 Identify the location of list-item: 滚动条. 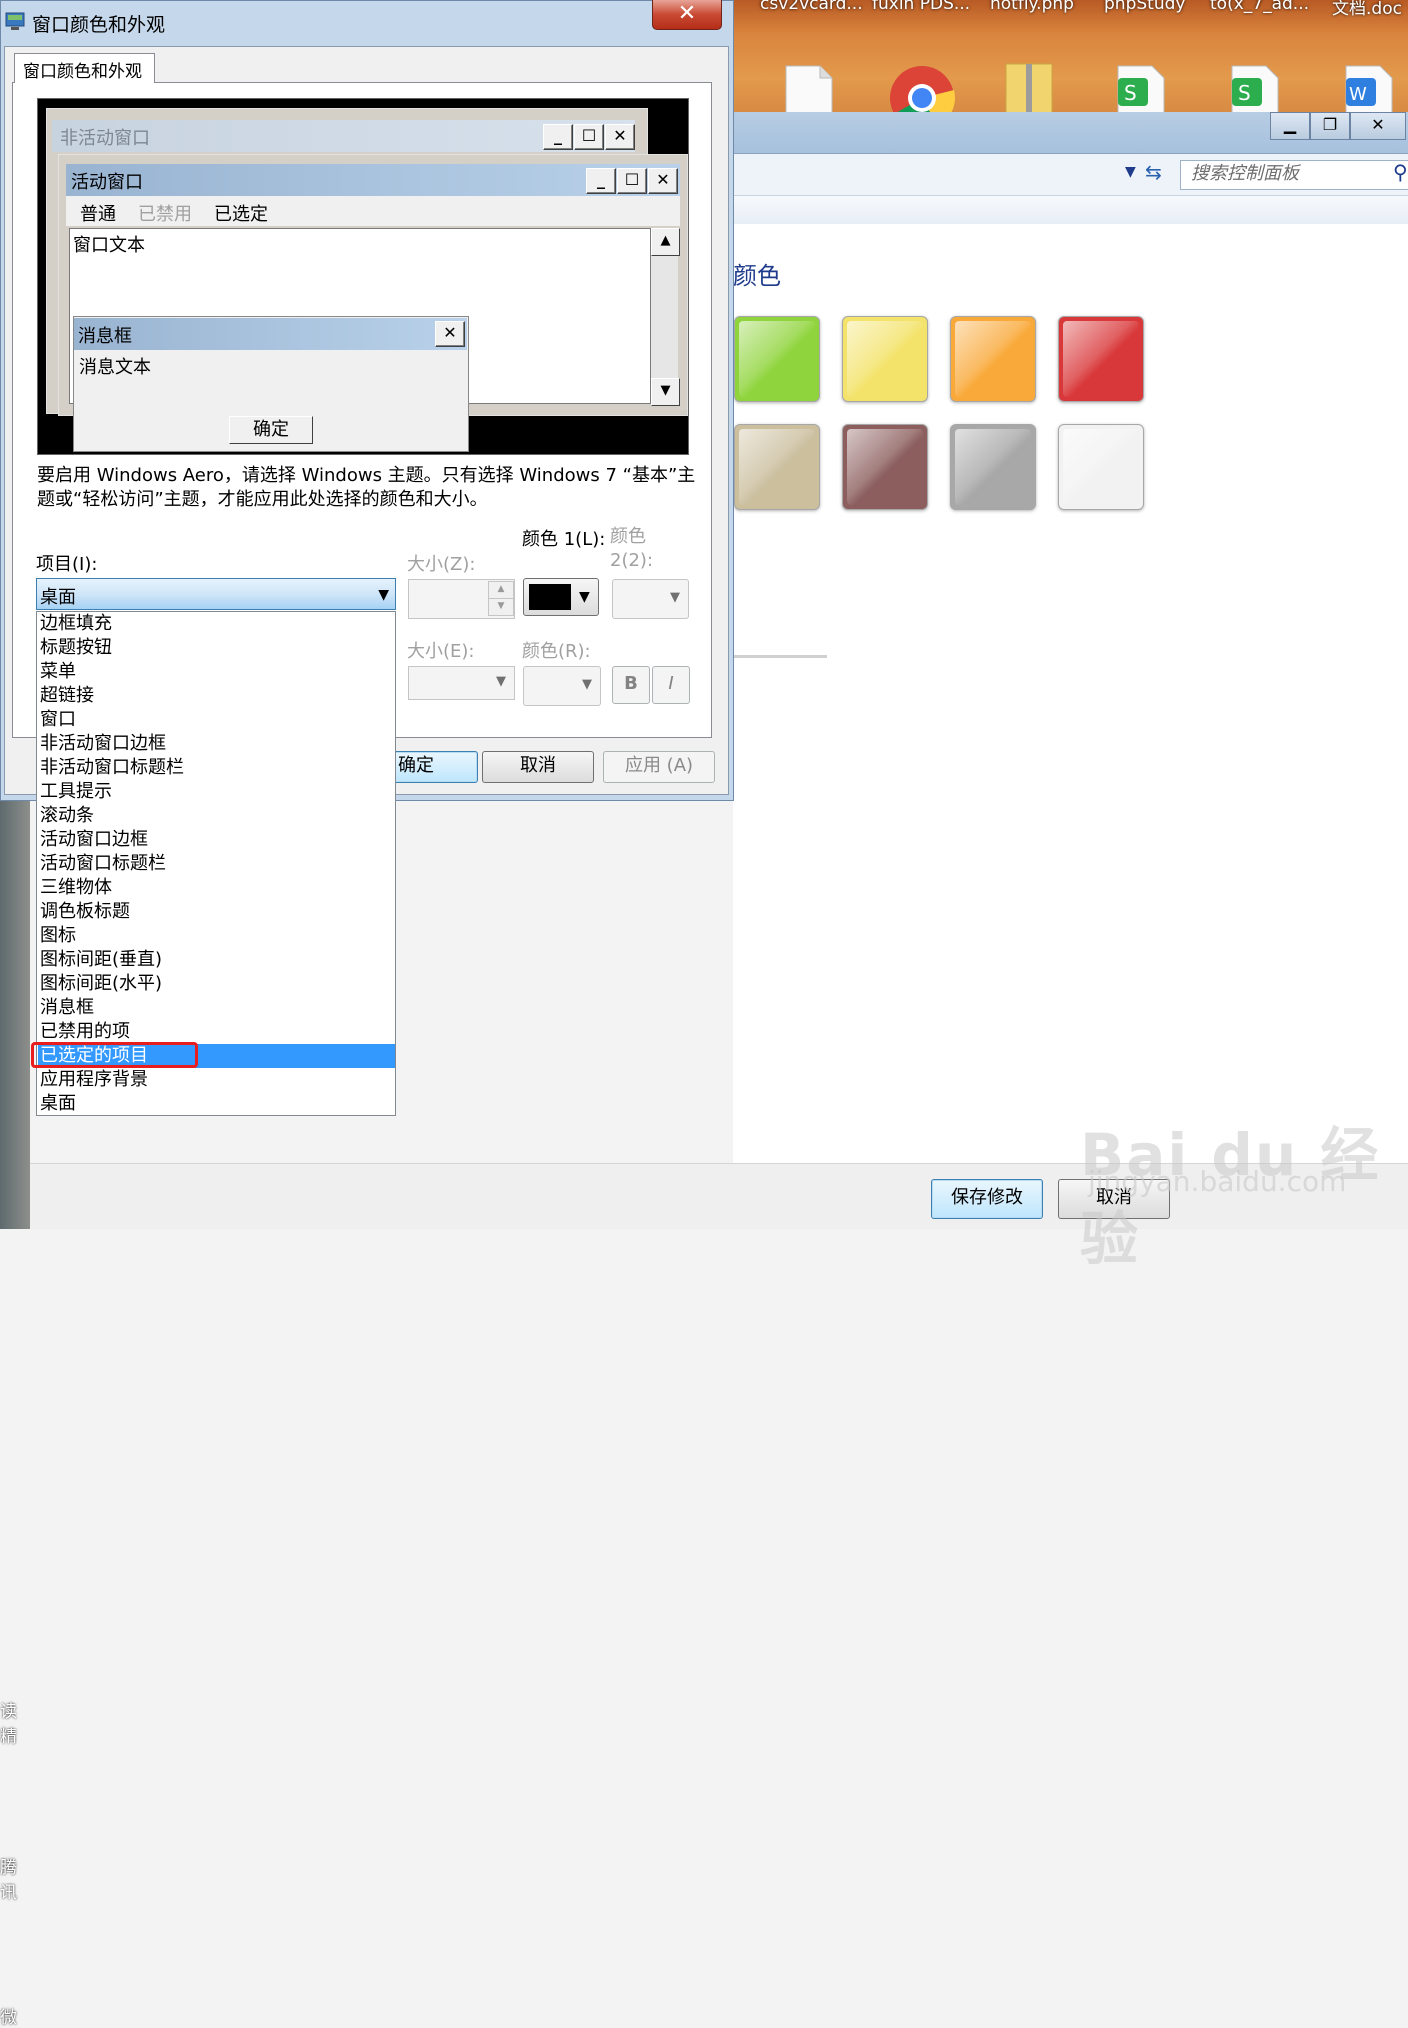
(216, 816).